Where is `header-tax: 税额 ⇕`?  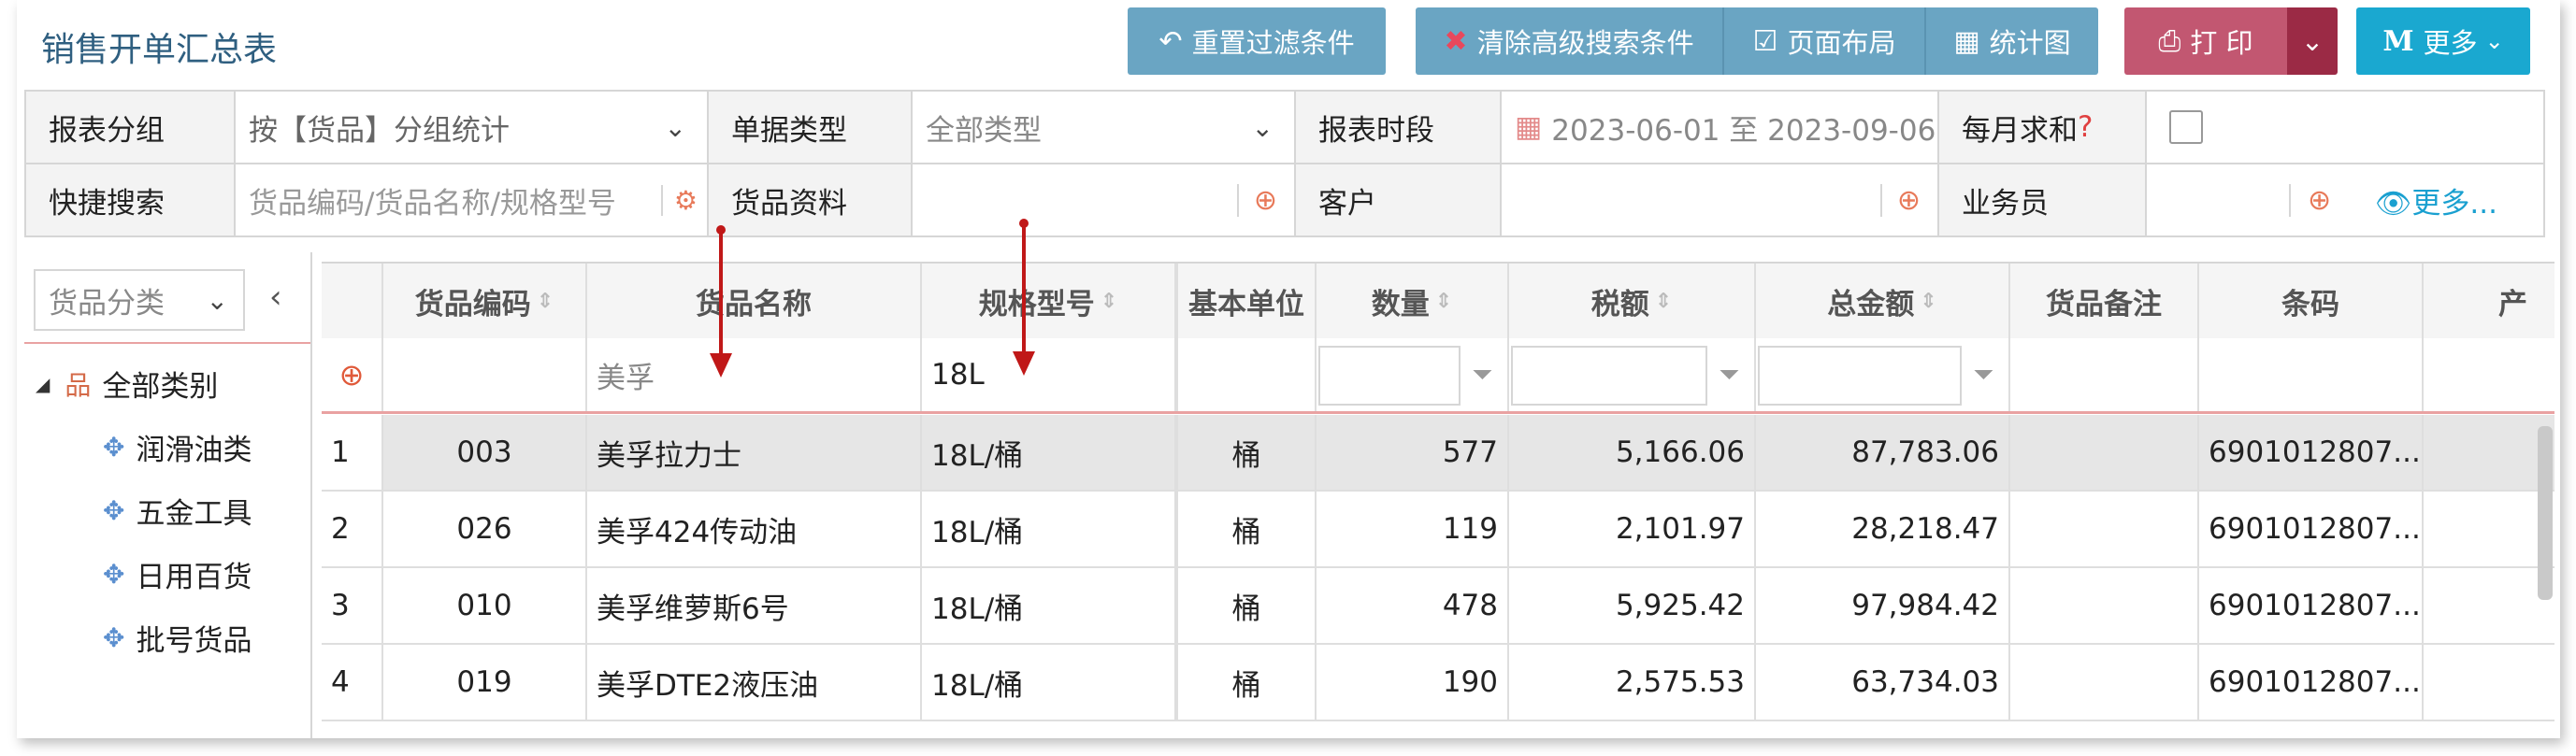 header-tax: 税额 ⇕ is located at coordinates (1633, 301).